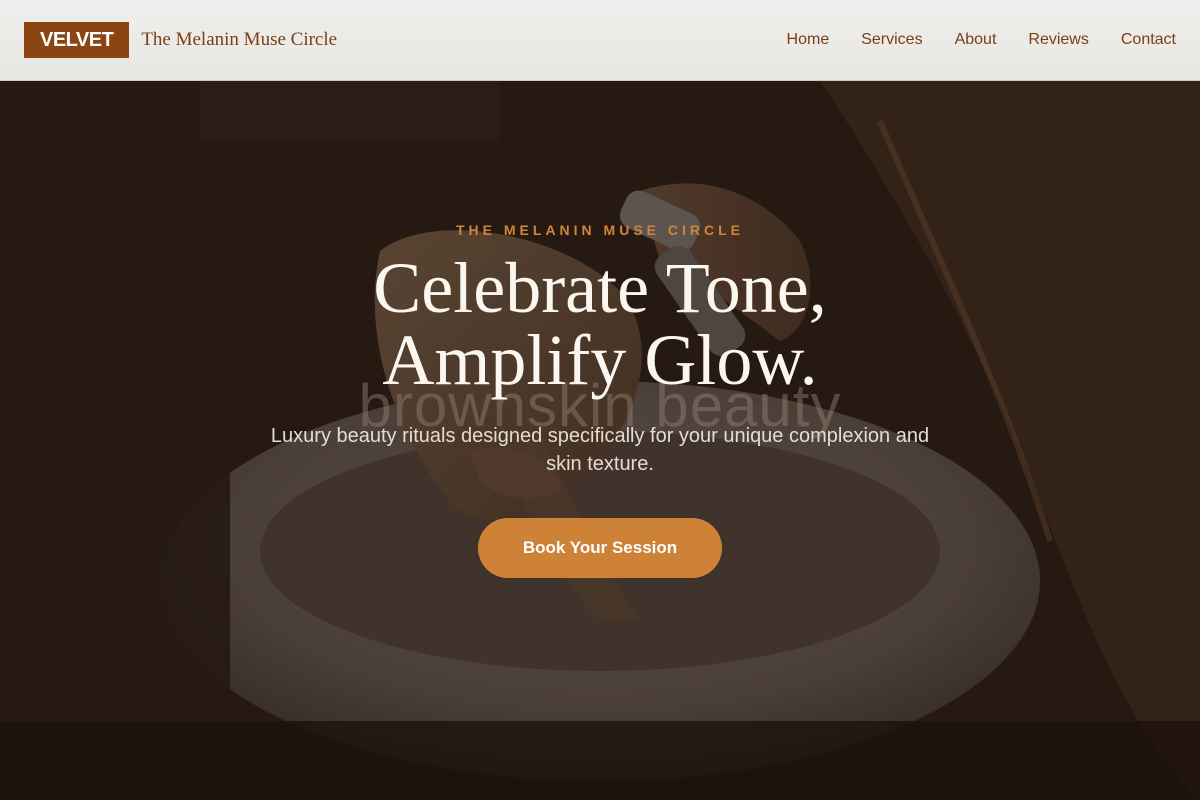 The height and width of the screenshot is (800, 1200). Describe the element at coordinates (77, 40) in the screenshot. I see `logo: VELVET` at that location.